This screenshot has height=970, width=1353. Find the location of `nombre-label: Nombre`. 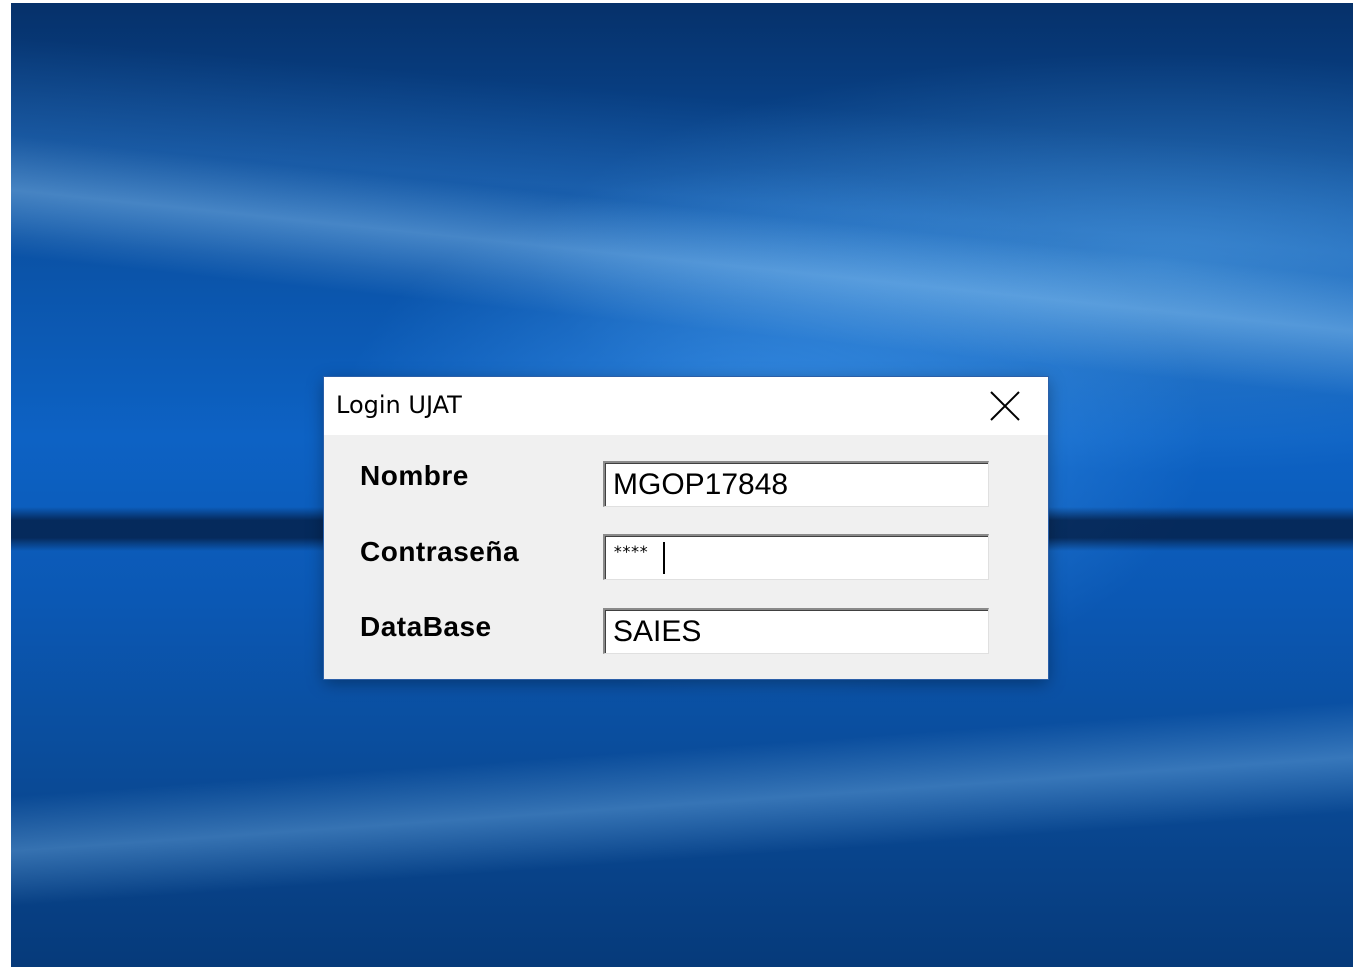

nombre-label: Nombre is located at coordinates (414, 475).